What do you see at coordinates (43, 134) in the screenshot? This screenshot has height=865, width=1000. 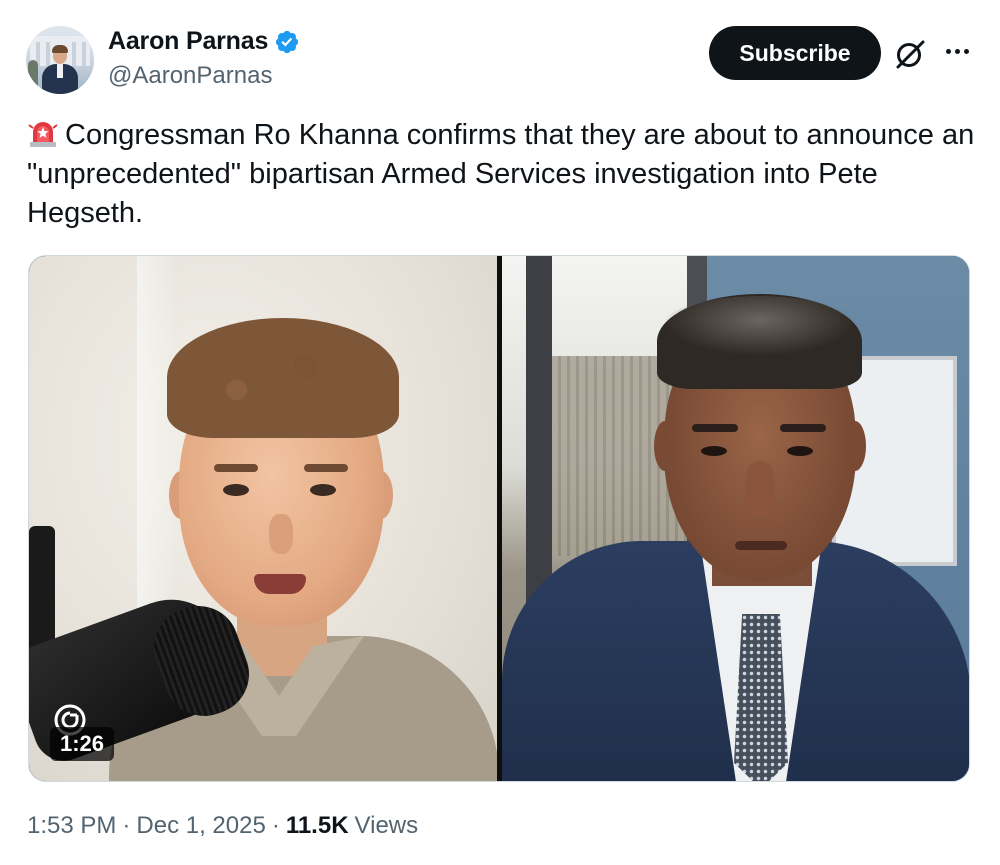 I see `rotating-light-emoji-icon` at bounding box center [43, 134].